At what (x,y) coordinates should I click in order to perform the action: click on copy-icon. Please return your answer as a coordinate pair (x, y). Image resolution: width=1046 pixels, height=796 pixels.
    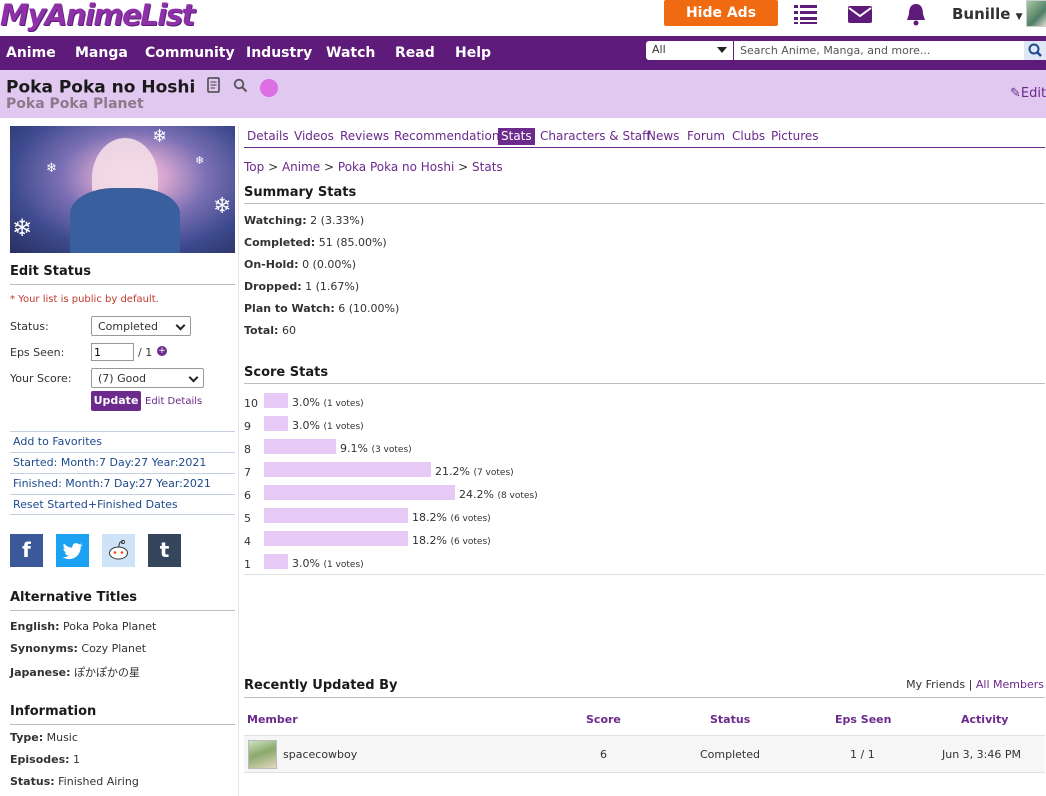
    Looking at the image, I should click on (214, 87).